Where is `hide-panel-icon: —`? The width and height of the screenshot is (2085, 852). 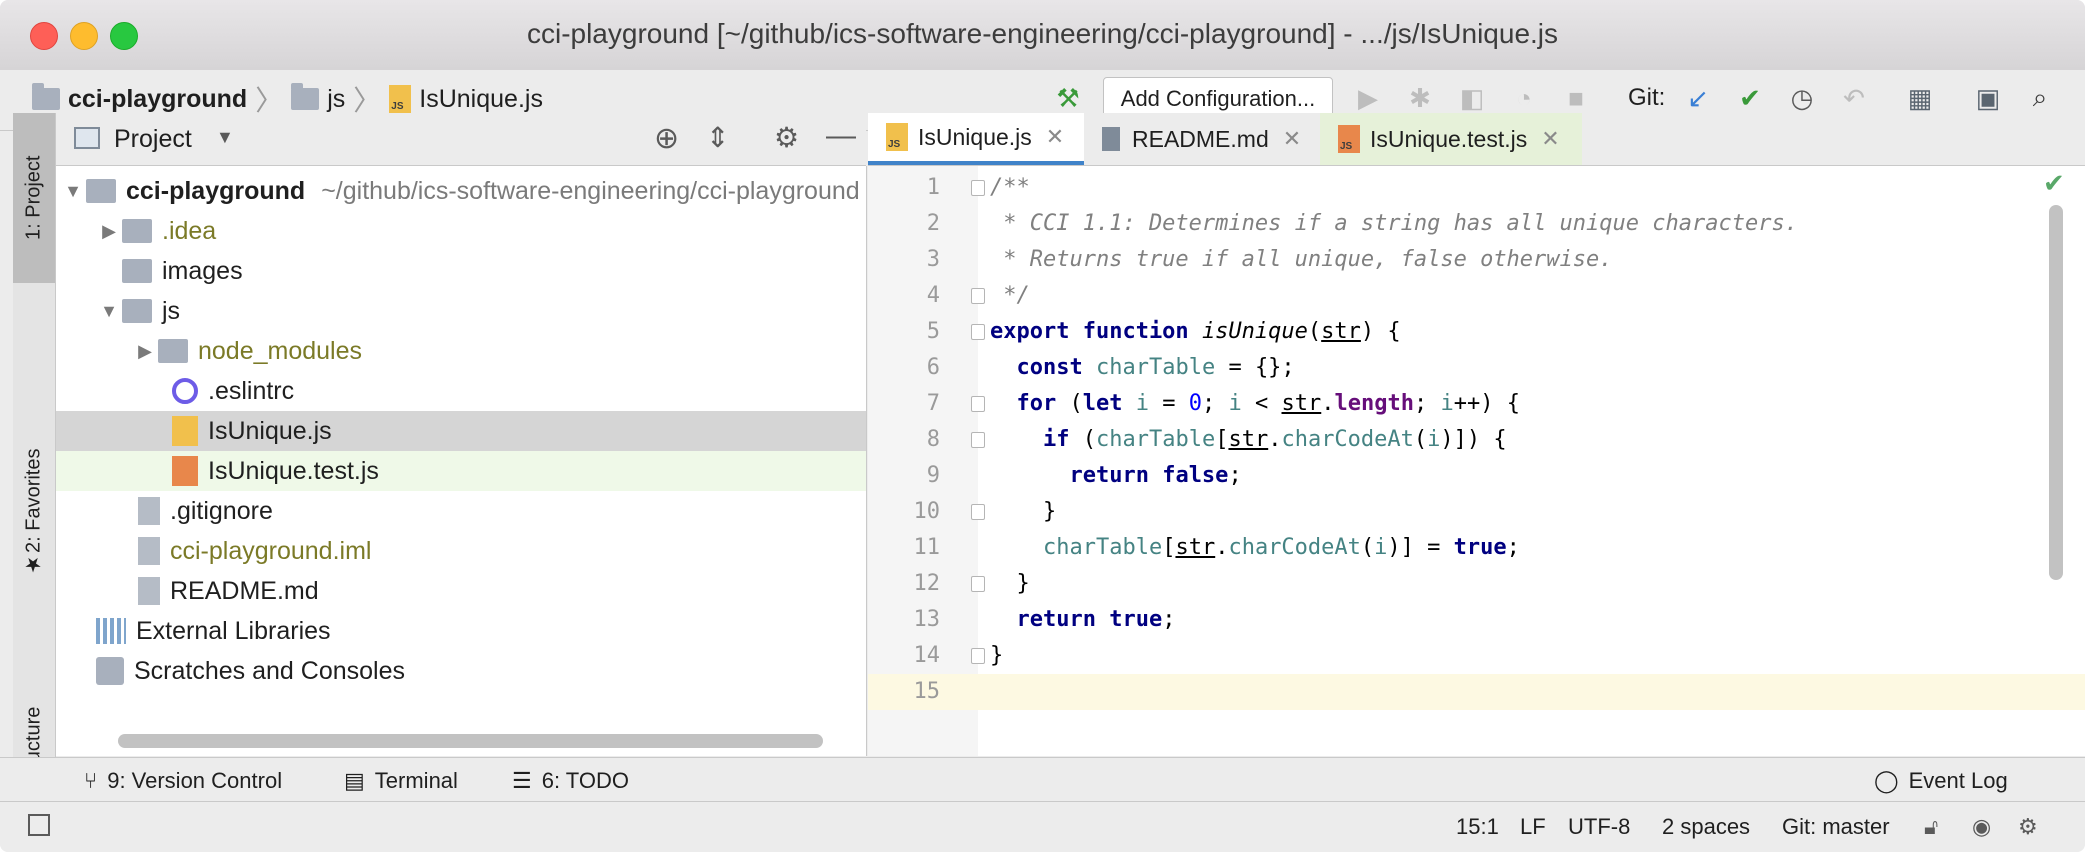 hide-panel-icon: — is located at coordinates (841, 136).